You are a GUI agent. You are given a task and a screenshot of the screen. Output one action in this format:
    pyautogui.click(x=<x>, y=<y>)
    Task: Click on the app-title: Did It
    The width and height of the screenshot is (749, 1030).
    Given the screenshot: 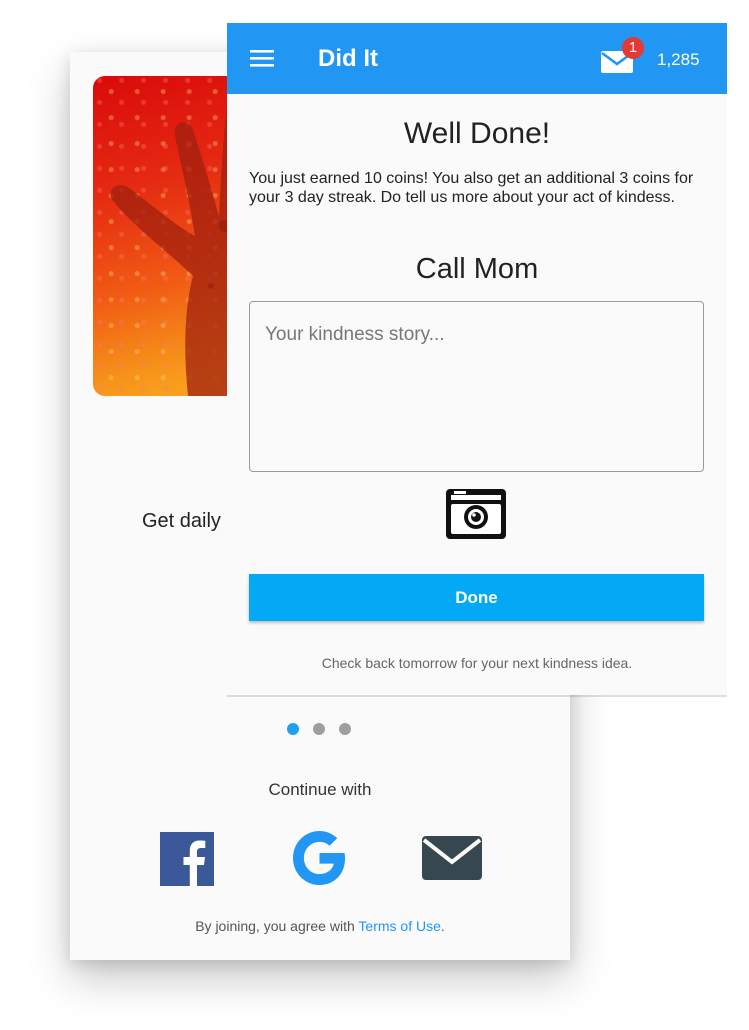 What is the action you would take?
    pyautogui.click(x=348, y=58)
    